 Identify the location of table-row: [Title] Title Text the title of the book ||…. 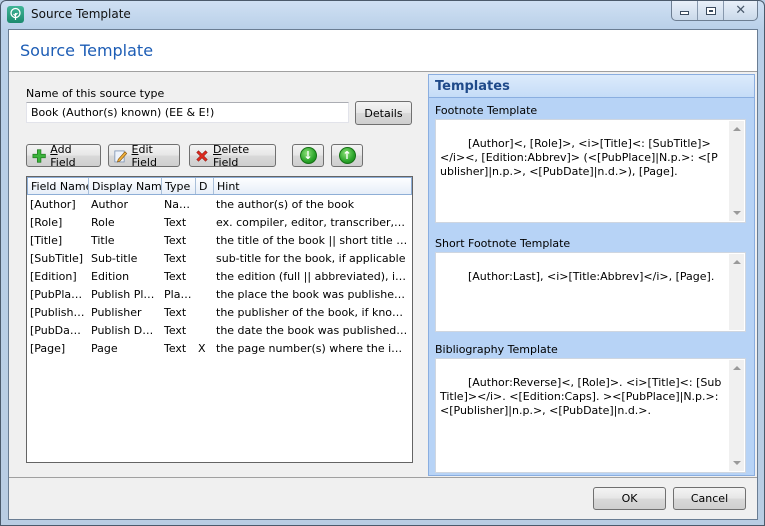
(219, 240).